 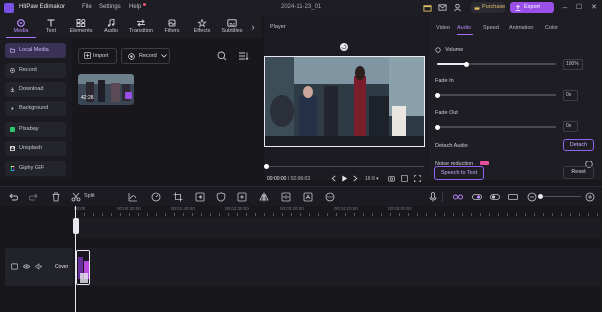 What do you see at coordinates (477, 197) in the screenshot?
I see `snap-icon` at bounding box center [477, 197].